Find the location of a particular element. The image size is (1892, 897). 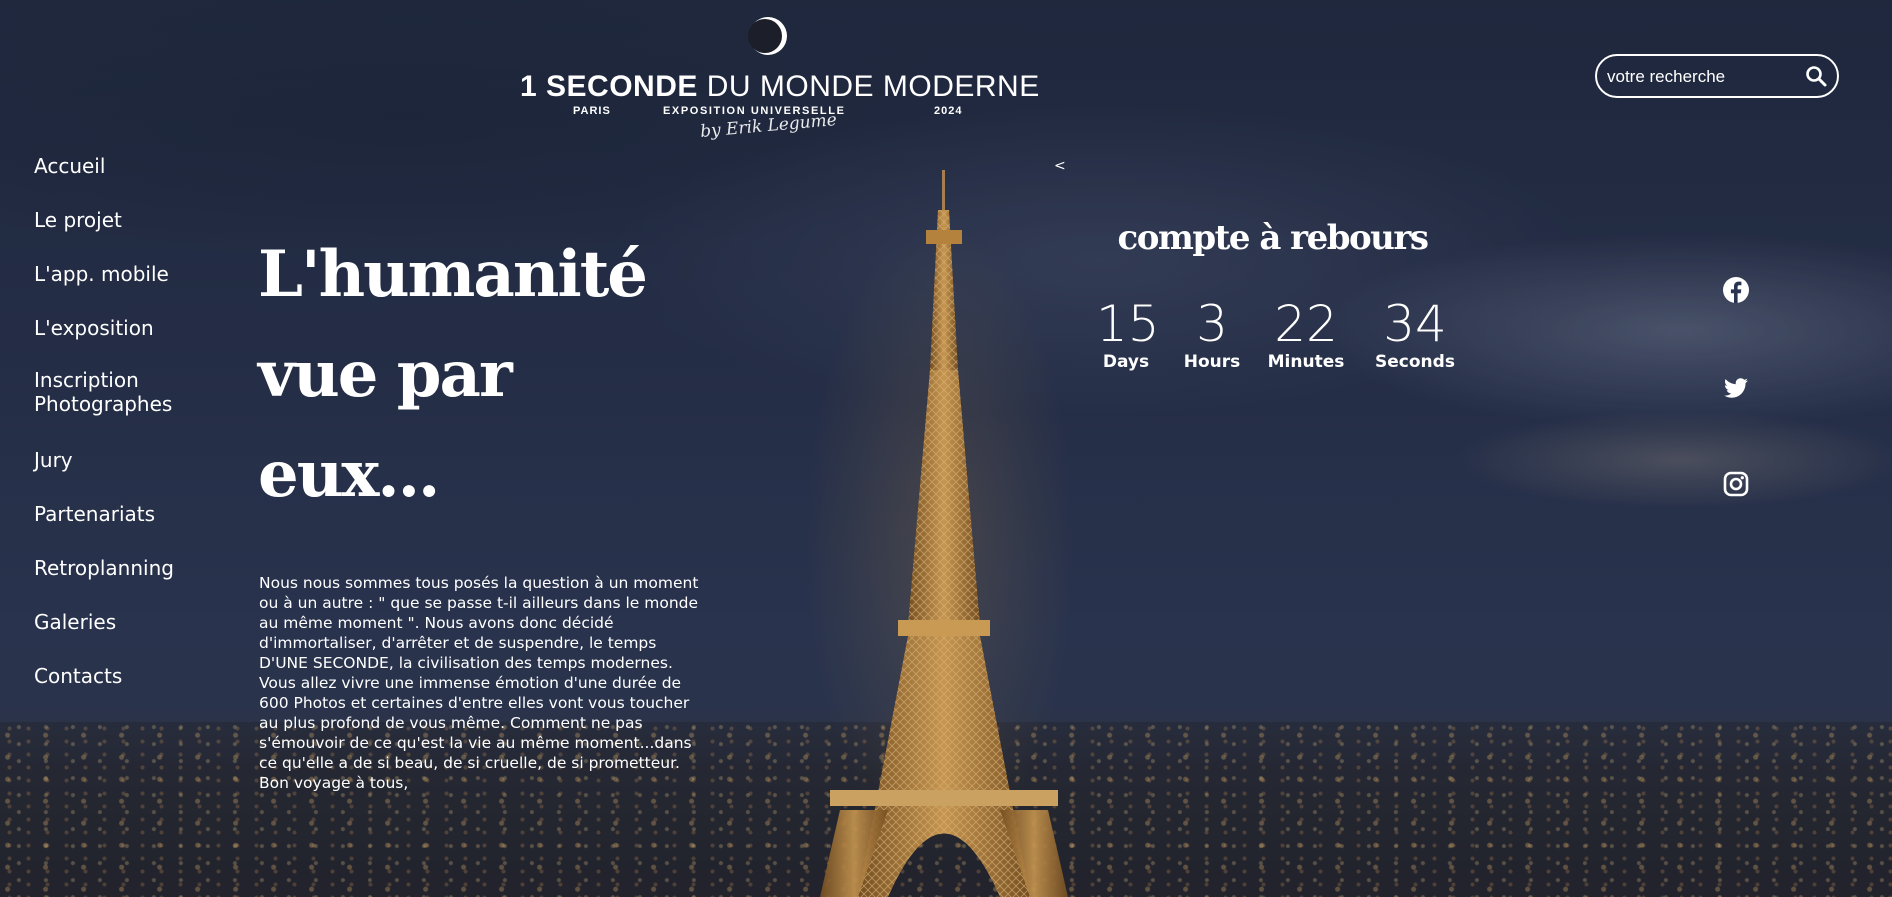

countdown-title: compte à rebours is located at coordinates (1273, 238).